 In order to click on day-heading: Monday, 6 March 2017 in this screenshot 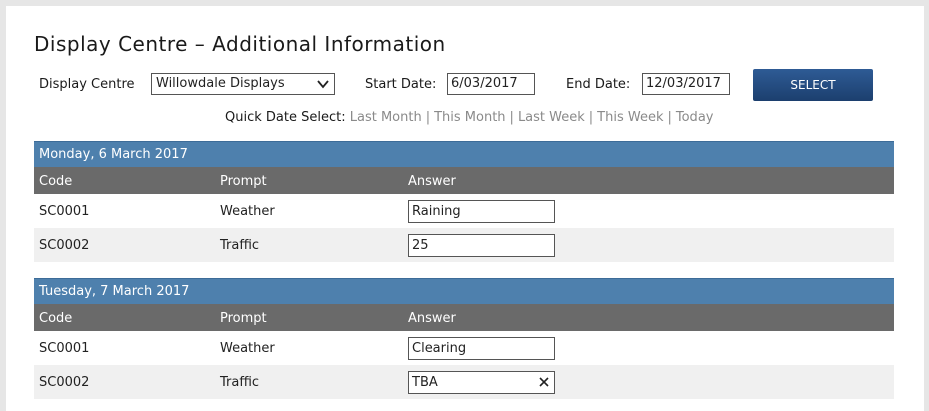, I will do `click(464, 154)`.